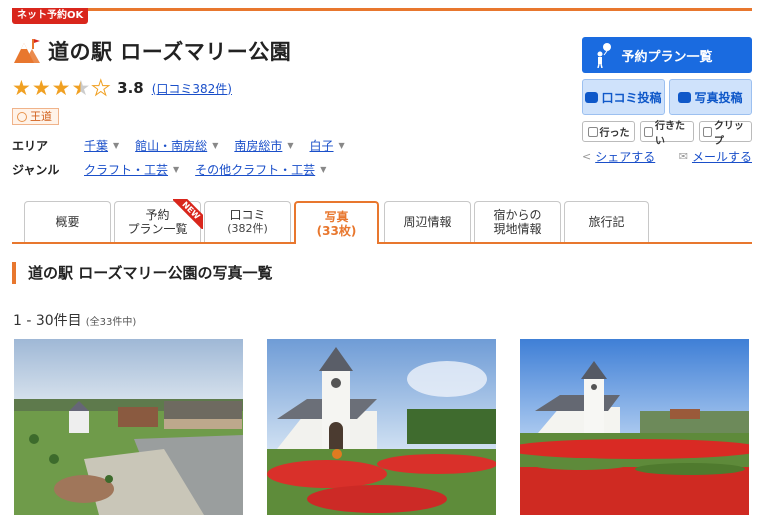  I want to click on tab-label: 写真, so click(336, 216).